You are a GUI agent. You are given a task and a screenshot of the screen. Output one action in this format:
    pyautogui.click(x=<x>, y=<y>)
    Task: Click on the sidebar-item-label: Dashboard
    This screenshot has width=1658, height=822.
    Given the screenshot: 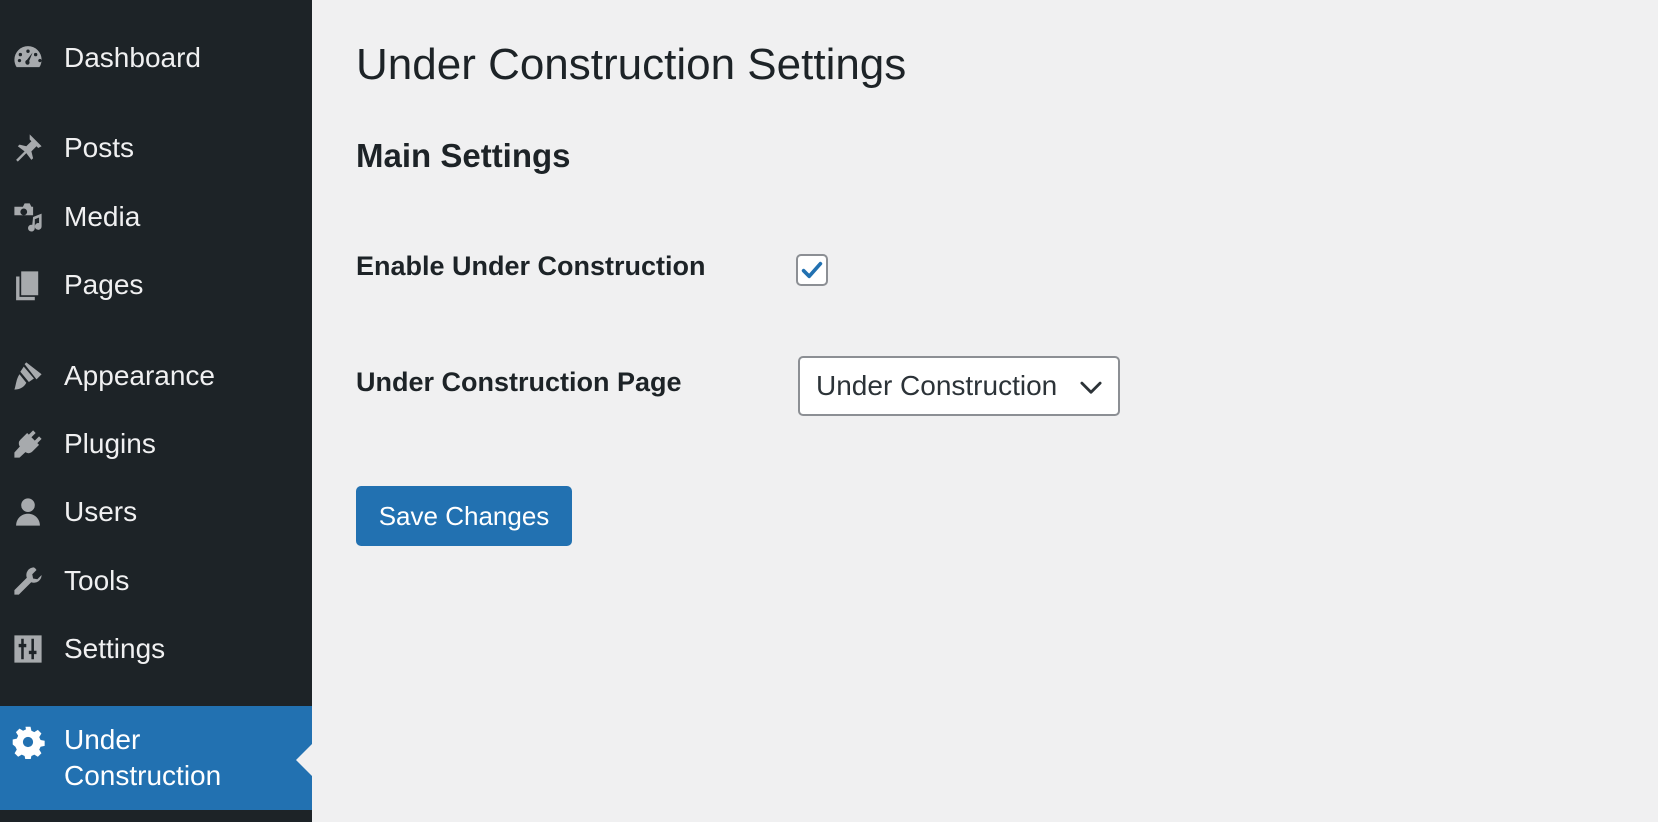 What is the action you would take?
    pyautogui.click(x=132, y=57)
    